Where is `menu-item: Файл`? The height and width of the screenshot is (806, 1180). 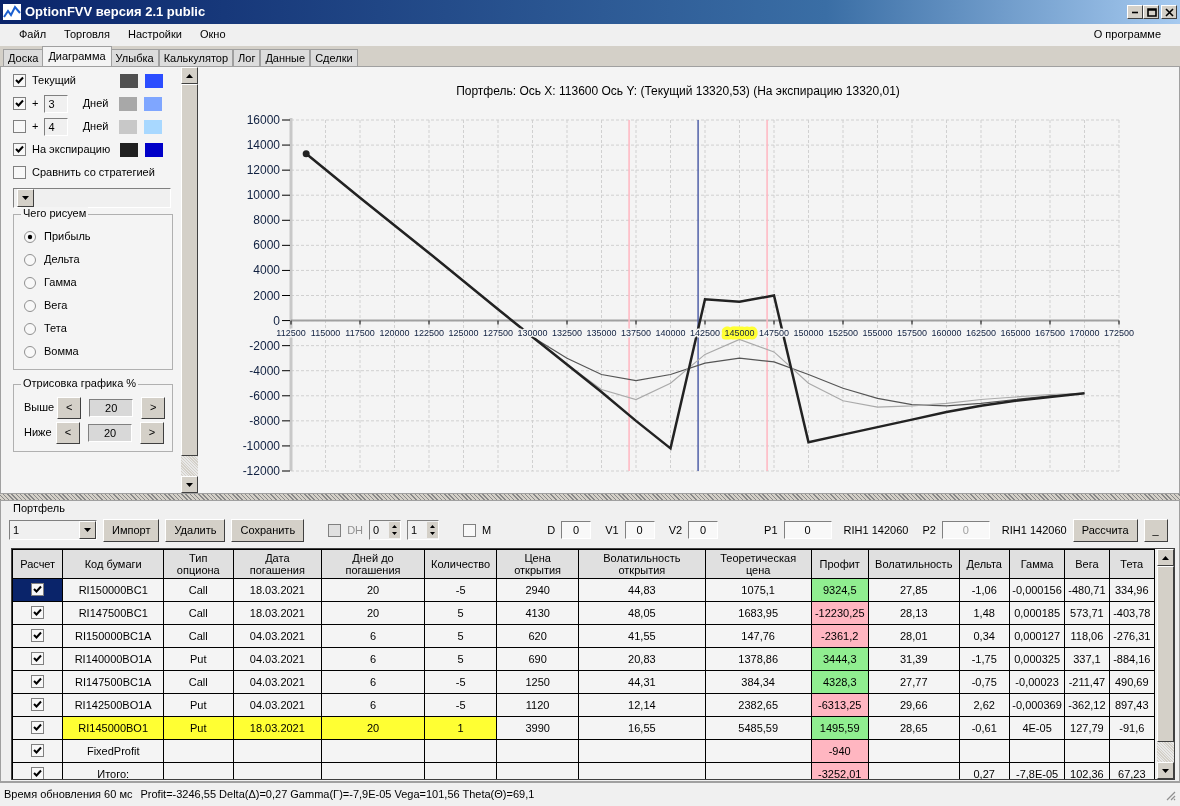
menu-item: Файл is located at coordinates (33, 35).